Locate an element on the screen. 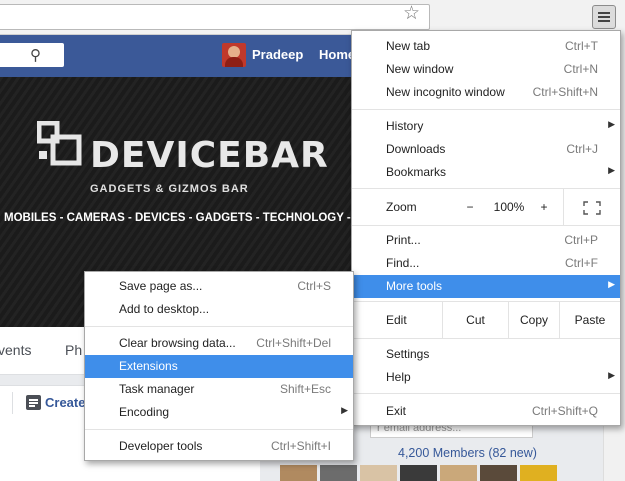 The width and height of the screenshot is (625, 481). devicebar-logo-icon is located at coordinates (59, 143).